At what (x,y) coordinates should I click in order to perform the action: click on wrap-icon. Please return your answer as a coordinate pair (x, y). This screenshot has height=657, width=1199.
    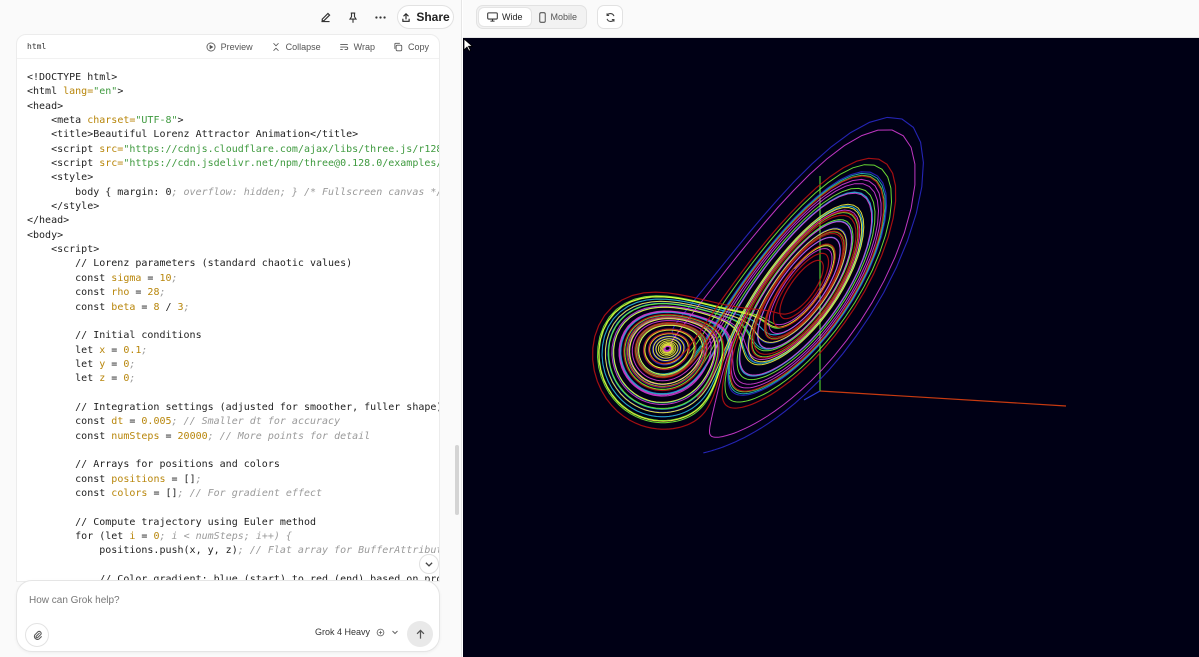
    Looking at the image, I should click on (343, 46).